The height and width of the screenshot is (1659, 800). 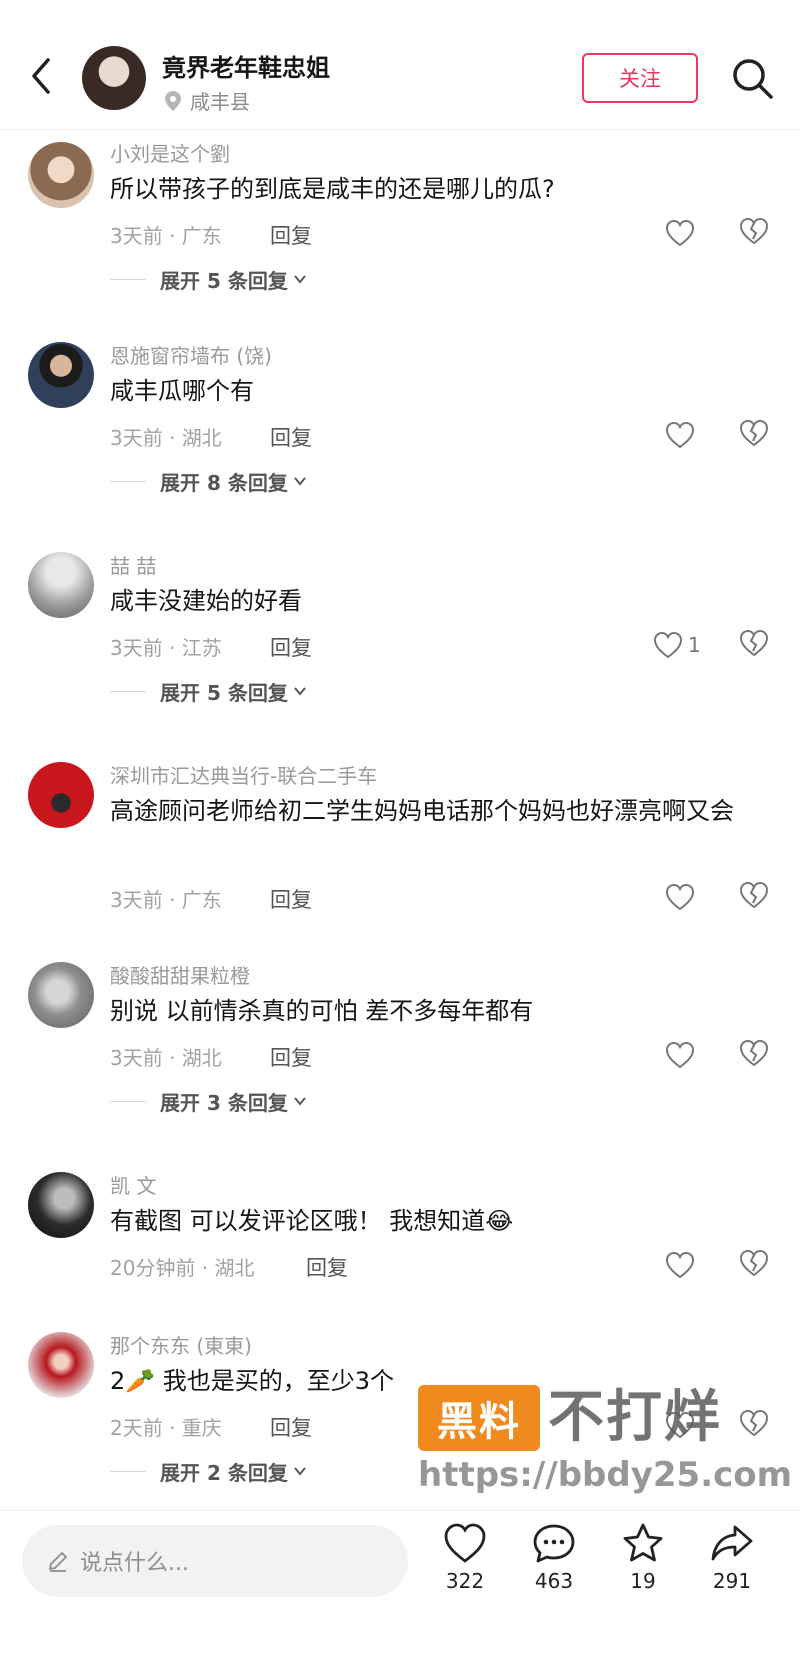 I want to click on comment-post-button: 463, so click(x=554, y=1557).